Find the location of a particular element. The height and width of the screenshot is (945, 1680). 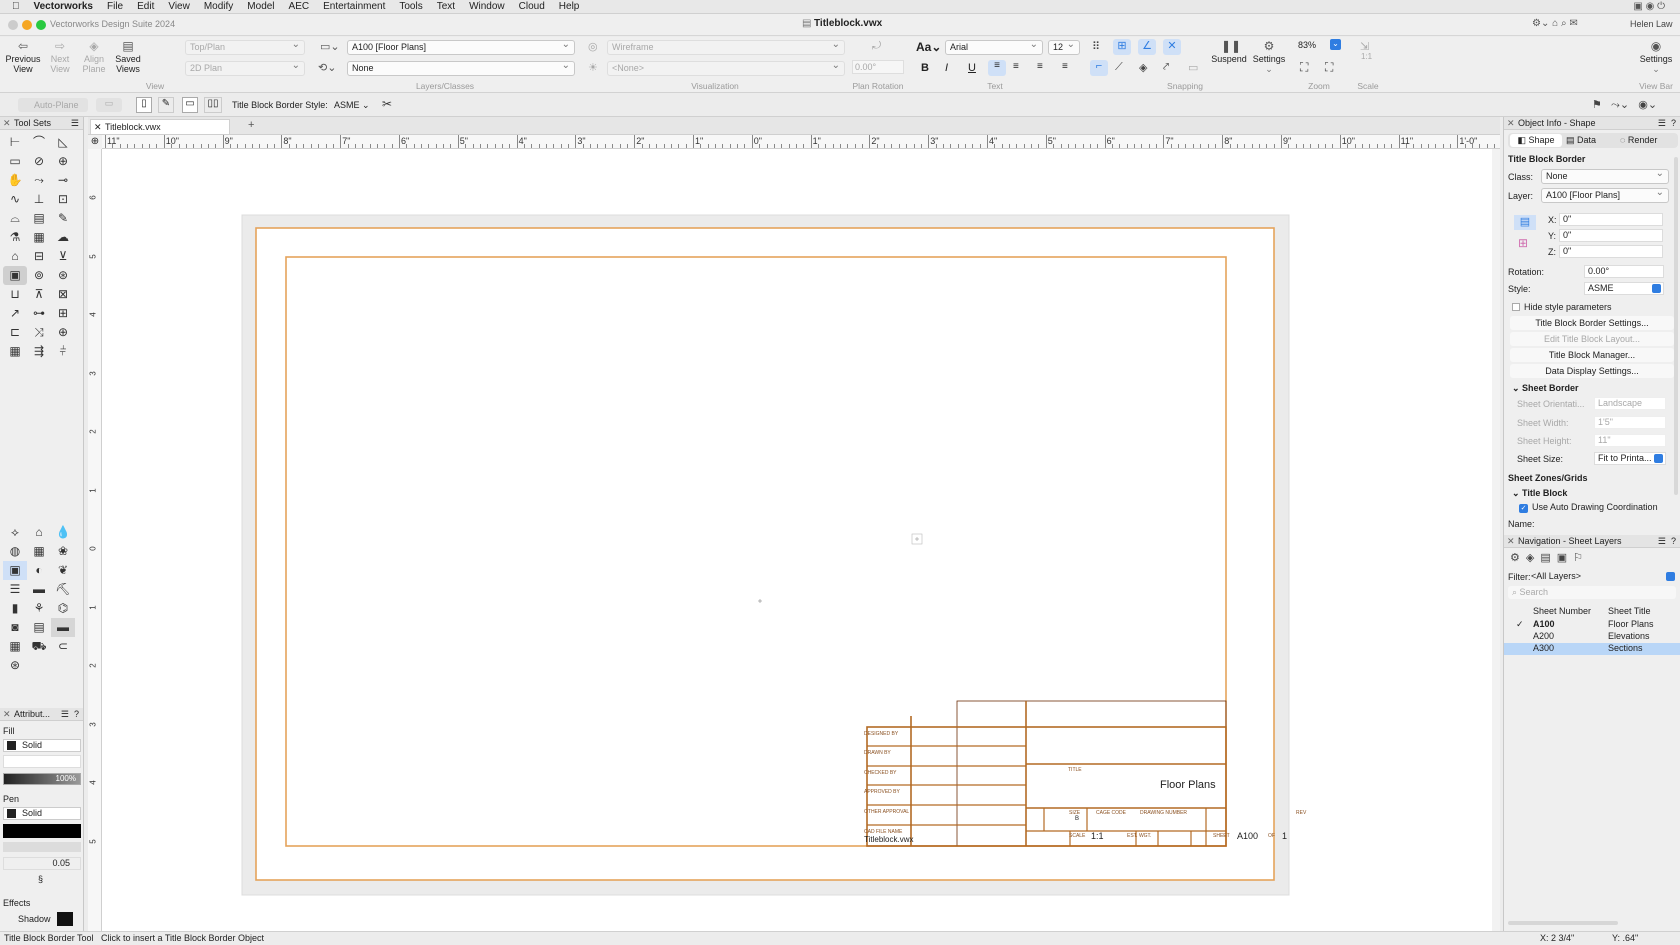

saved-views-button: ▤ Saved Views is located at coordinates (128, 57).